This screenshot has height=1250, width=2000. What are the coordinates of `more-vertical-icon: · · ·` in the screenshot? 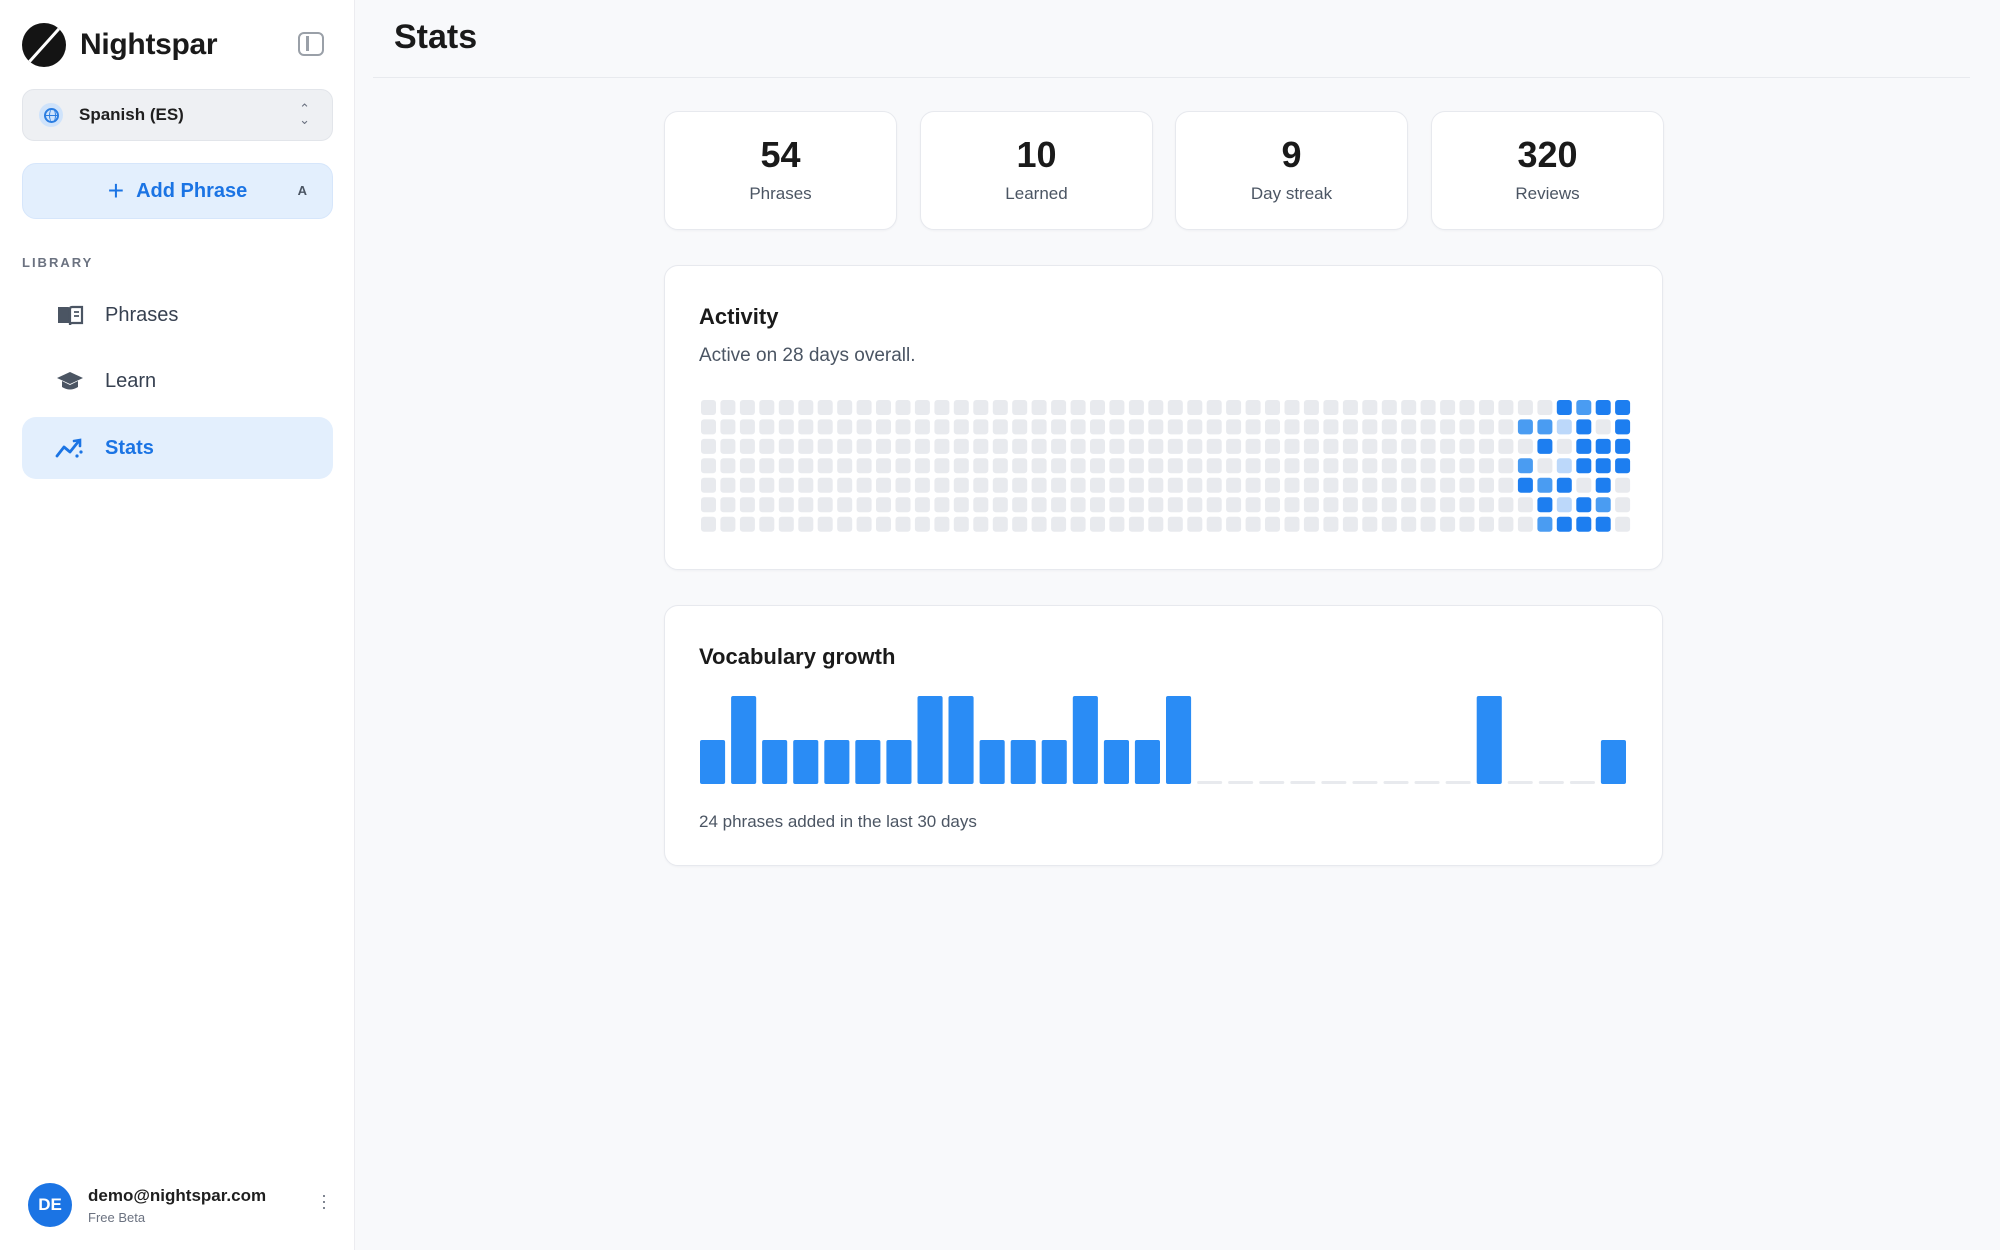 It's located at (324, 1201).